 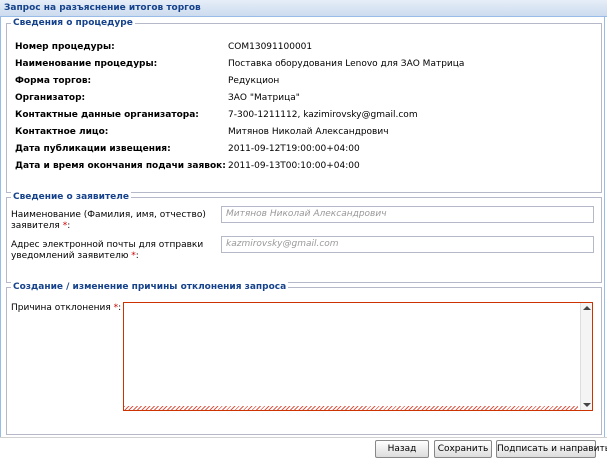 What do you see at coordinates (270, 47) in the screenshot?
I see `procedure-number-value: COM13091100001` at bounding box center [270, 47].